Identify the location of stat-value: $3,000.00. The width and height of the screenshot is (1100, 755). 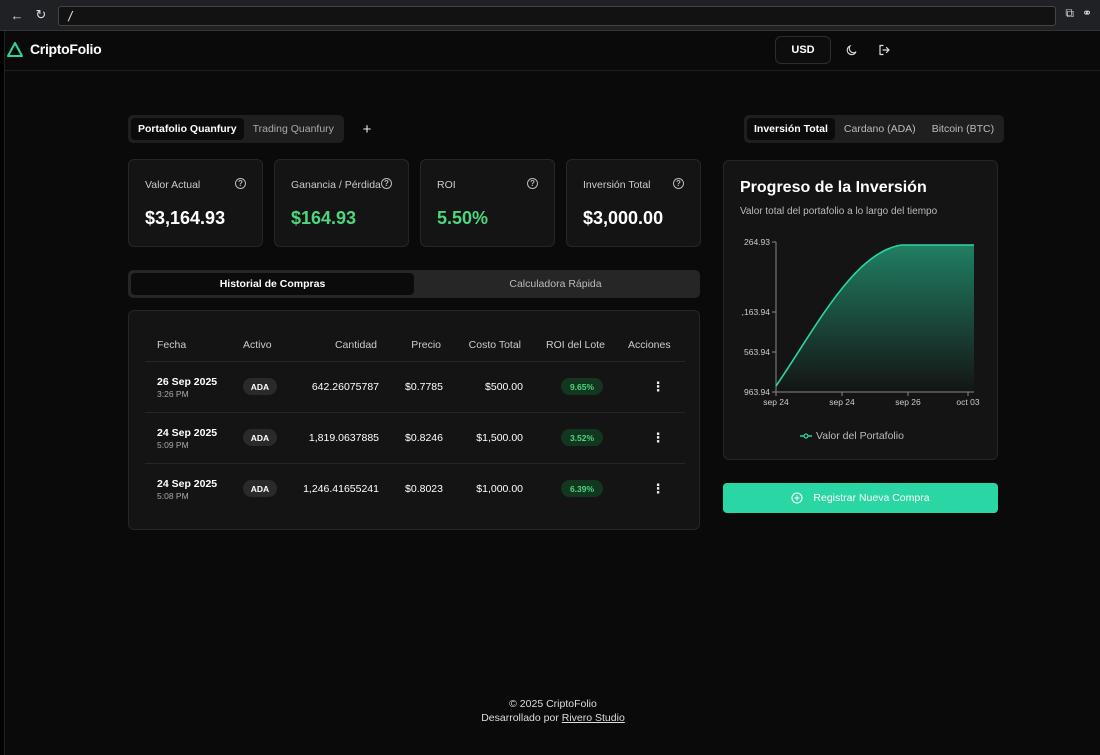
(623, 218).